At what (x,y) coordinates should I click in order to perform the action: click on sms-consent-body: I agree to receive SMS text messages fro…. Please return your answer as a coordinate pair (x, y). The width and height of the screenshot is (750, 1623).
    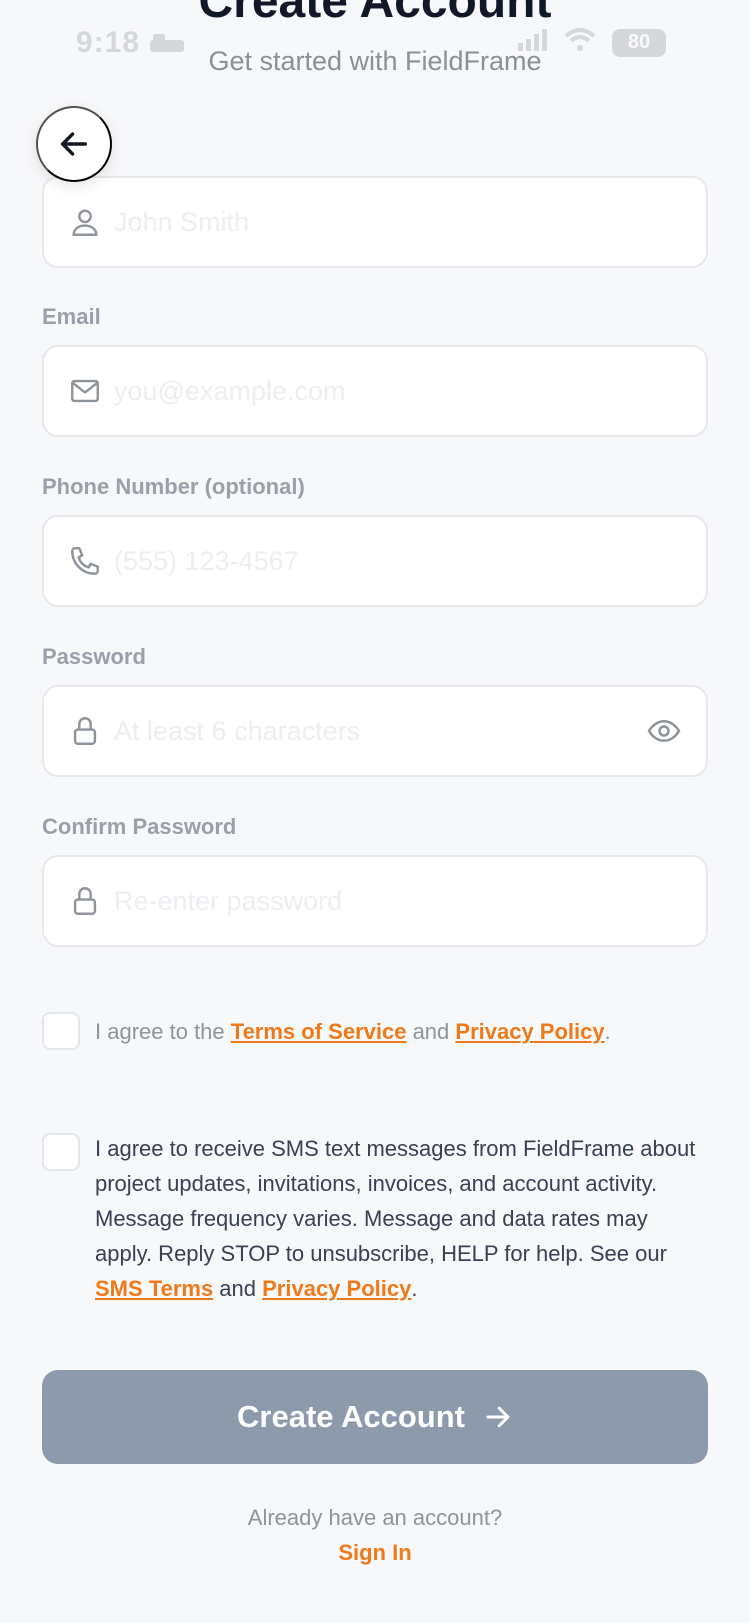
    Looking at the image, I should click on (395, 1201).